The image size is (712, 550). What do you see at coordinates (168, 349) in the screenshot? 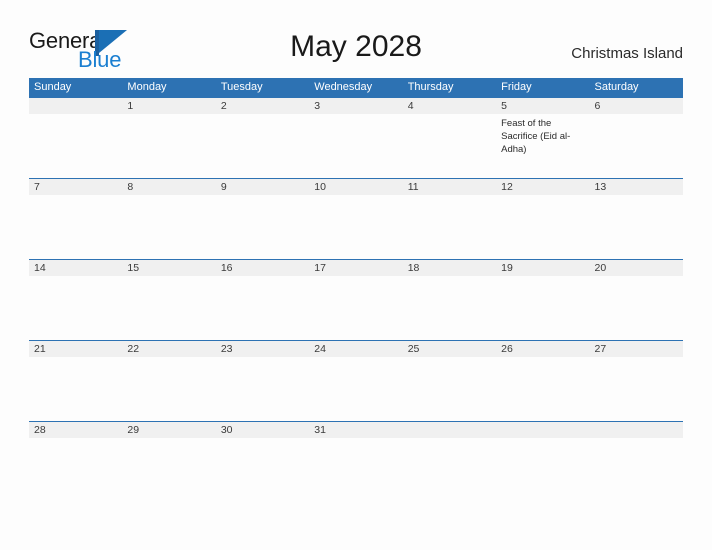
I see `day-number: 22` at bounding box center [168, 349].